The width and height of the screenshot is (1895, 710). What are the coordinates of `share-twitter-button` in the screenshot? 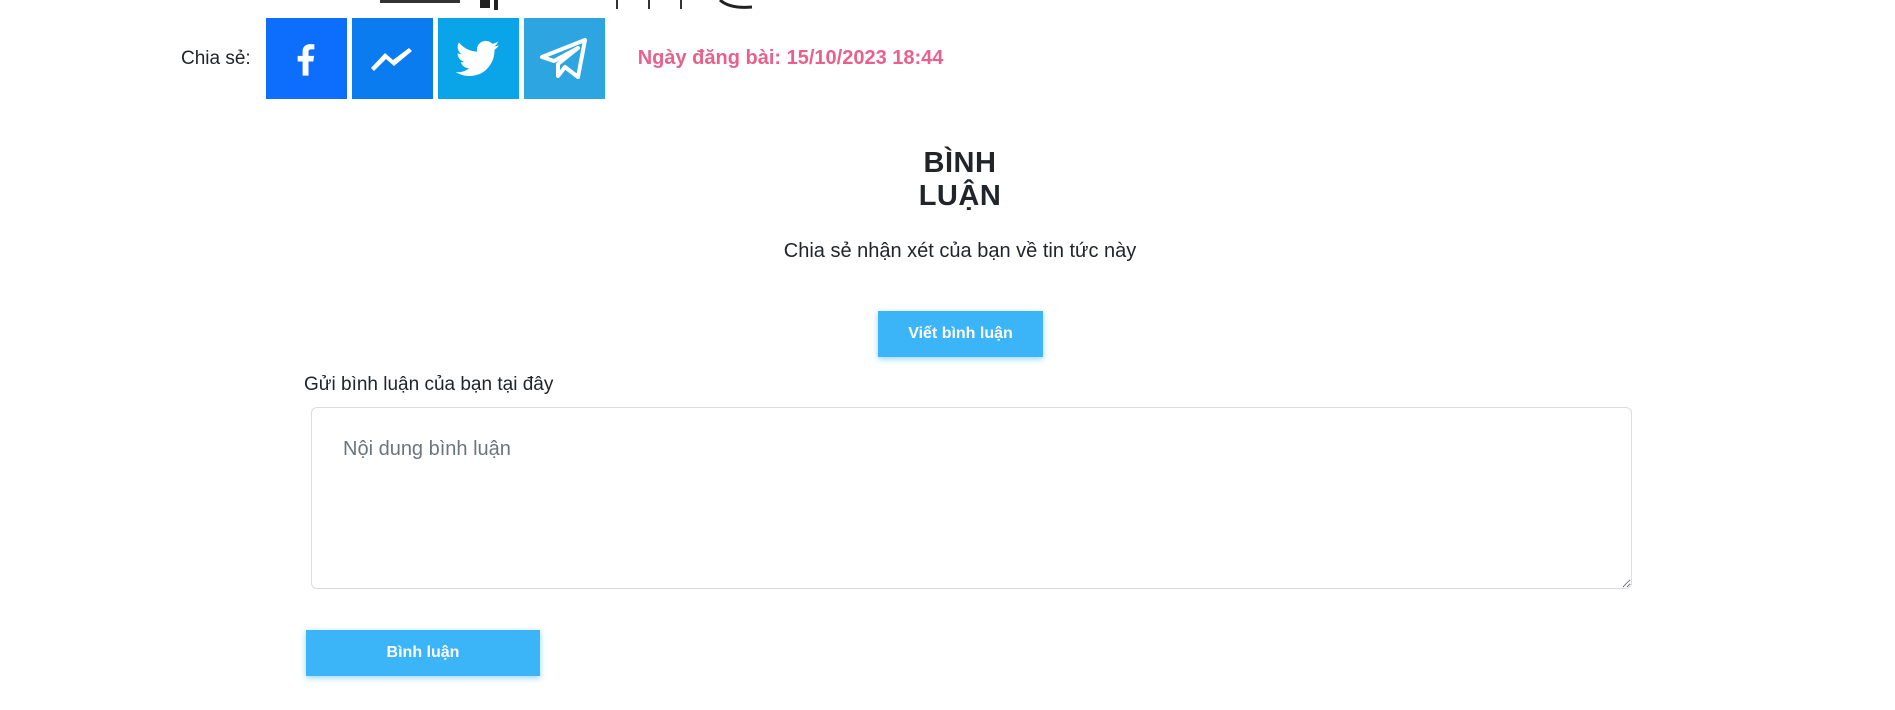 It's located at (478, 58).